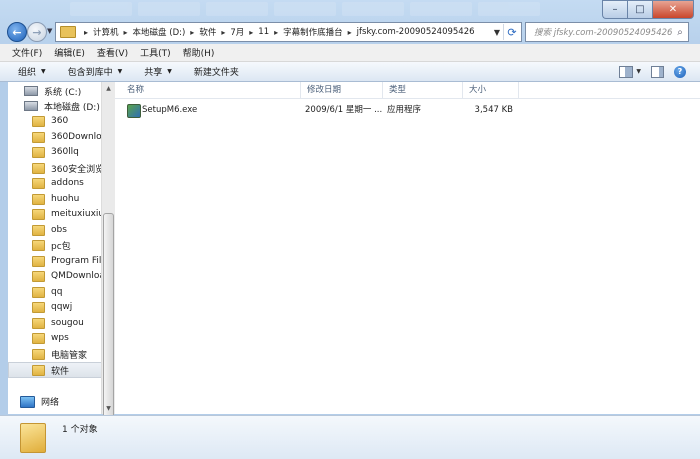 The width and height of the screenshot is (700, 459). Describe the element at coordinates (639, 9) in the screenshot. I see `maximize-button: □` at that location.